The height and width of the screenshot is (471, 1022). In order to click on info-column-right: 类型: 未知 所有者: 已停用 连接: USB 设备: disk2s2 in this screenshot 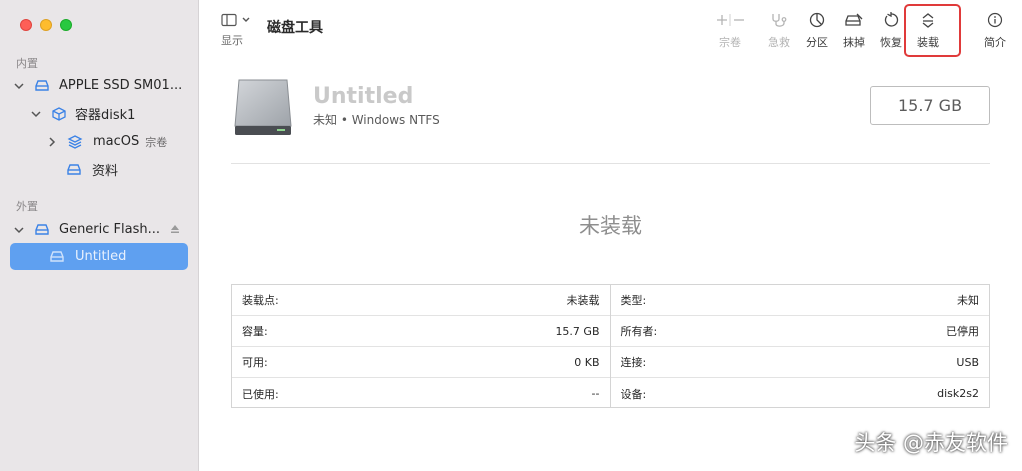, I will do `click(800, 347)`.